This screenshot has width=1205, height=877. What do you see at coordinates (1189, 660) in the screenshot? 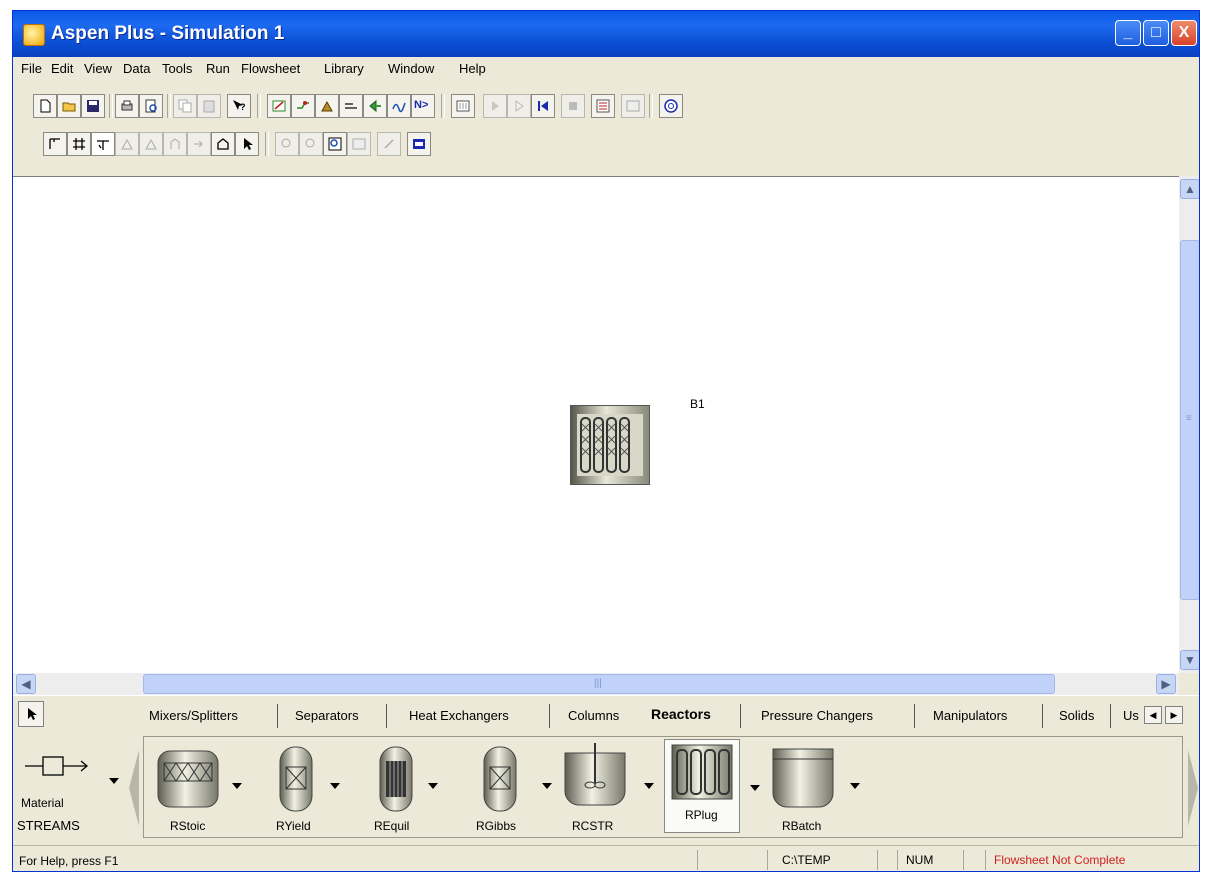
I see `scroll-down-button: ▼` at bounding box center [1189, 660].